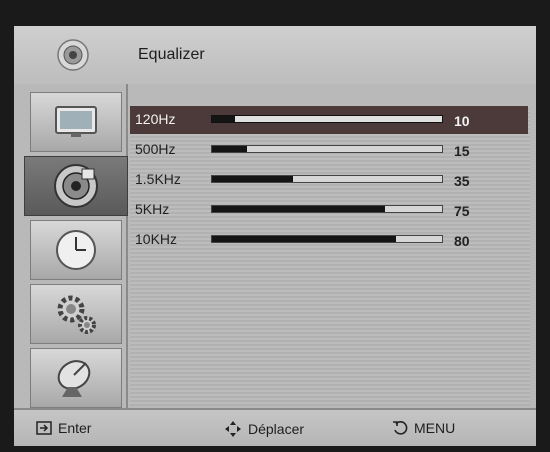 The width and height of the screenshot is (550, 452). I want to click on move-hint: Déplacer, so click(264, 429).